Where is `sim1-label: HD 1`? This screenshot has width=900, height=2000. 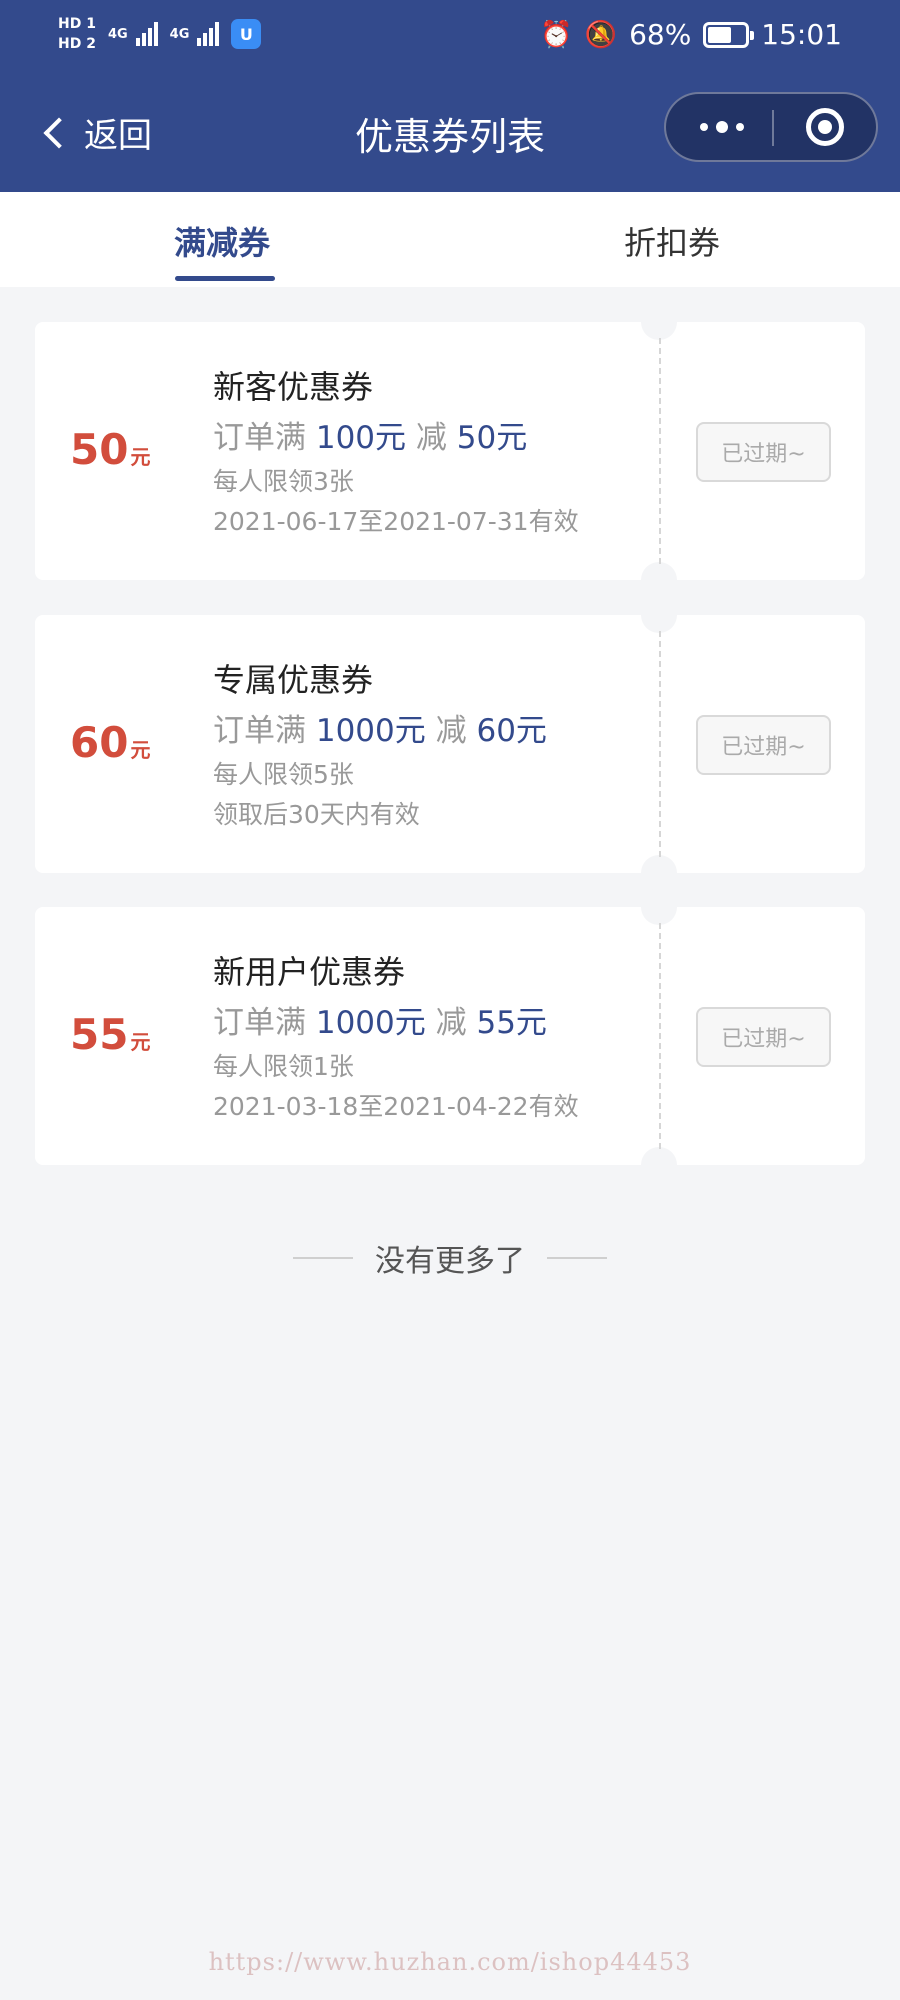 sim1-label: HD 1 is located at coordinates (77, 24).